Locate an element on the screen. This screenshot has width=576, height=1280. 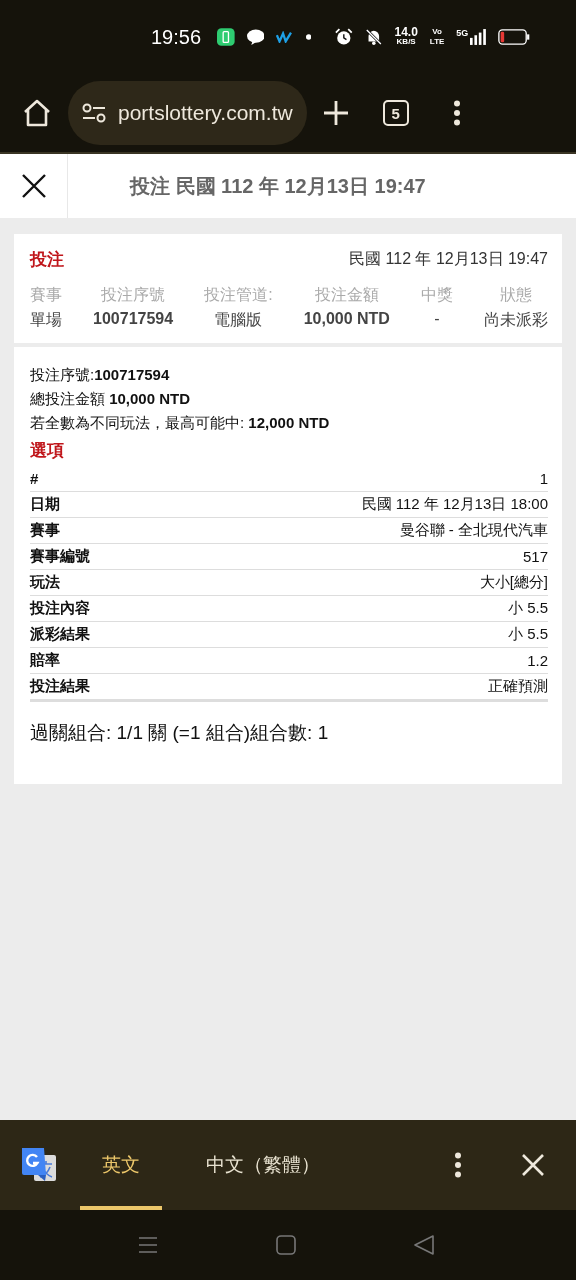
row-value: 正確預測 is located at coordinates (518, 686).